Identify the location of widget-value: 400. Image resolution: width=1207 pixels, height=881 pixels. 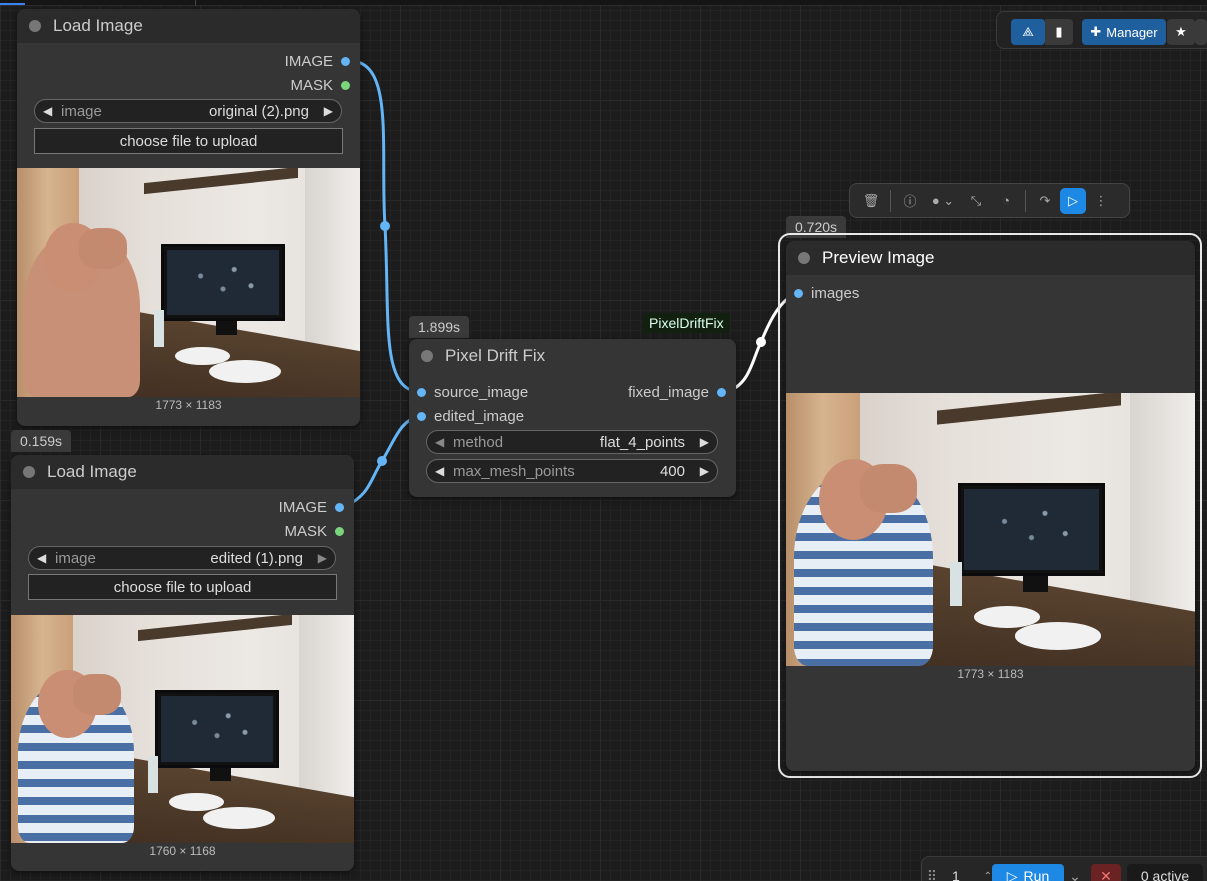
(672, 471).